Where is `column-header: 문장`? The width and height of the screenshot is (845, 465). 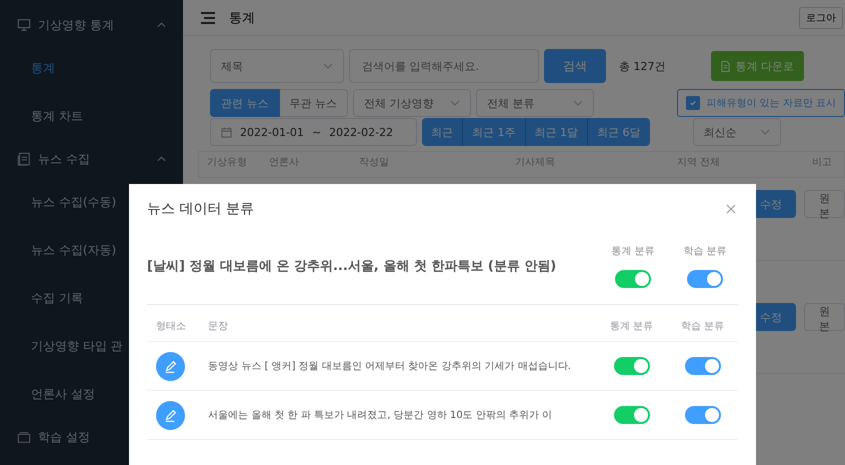 column-header: 문장 is located at coordinates (219, 326).